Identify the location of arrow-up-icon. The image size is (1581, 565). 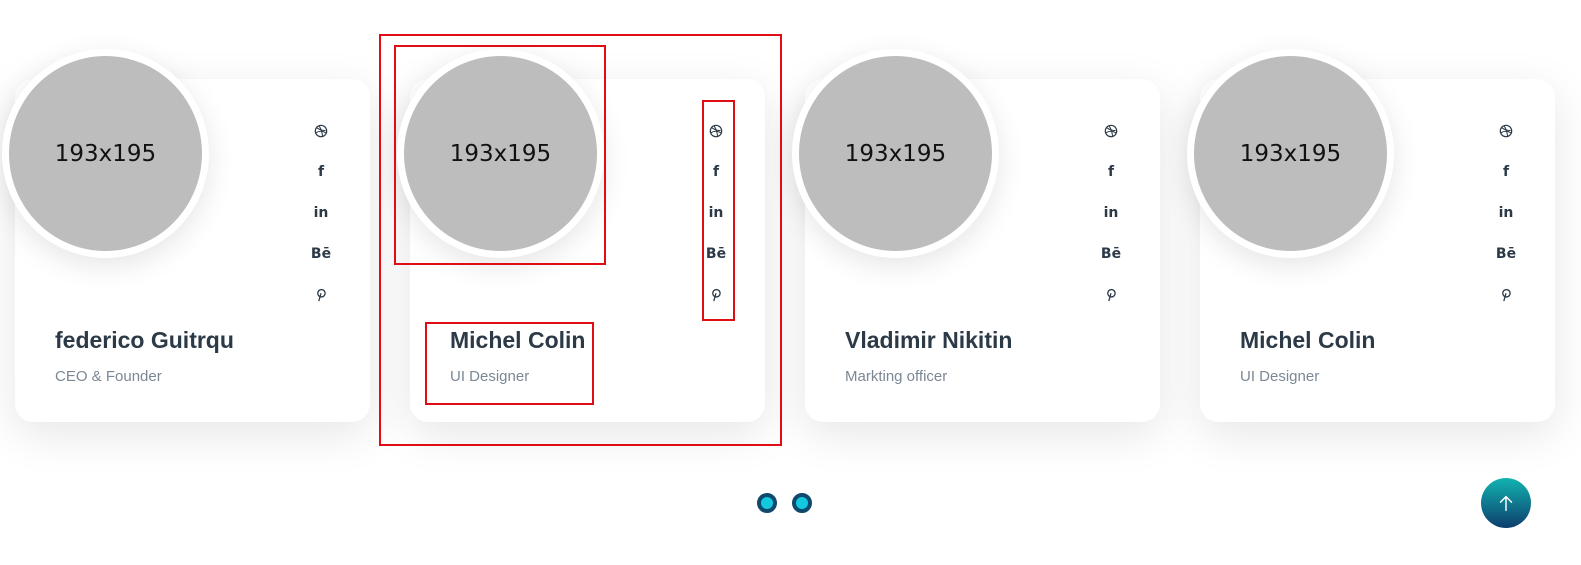
(1506, 503).